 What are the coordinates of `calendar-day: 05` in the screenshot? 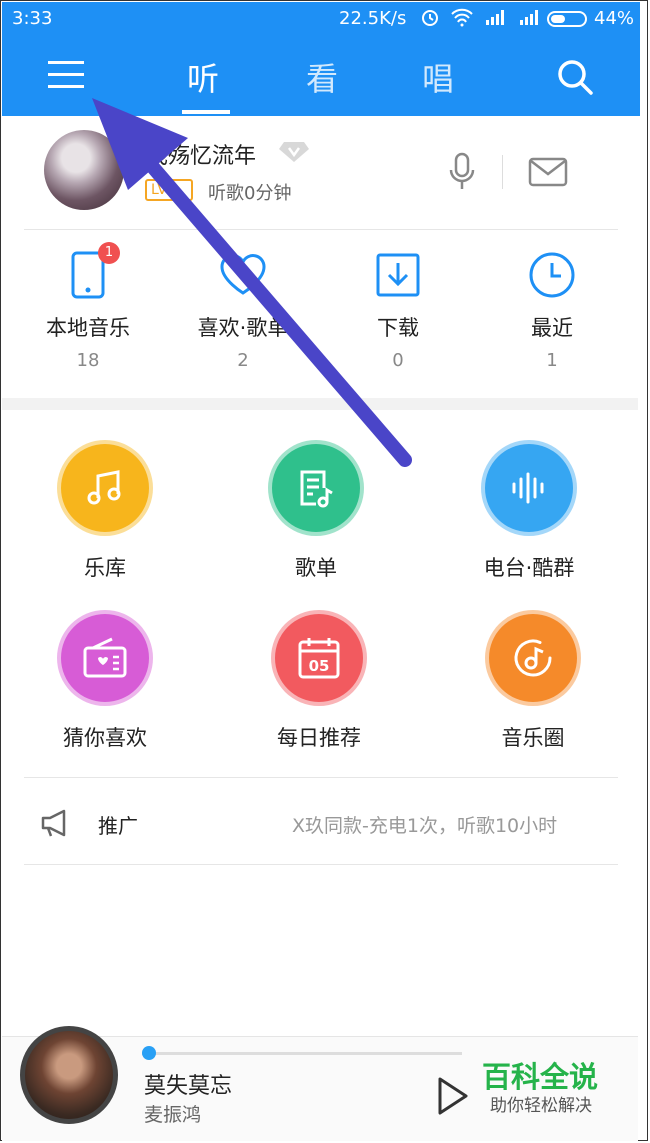 It's located at (319, 666).